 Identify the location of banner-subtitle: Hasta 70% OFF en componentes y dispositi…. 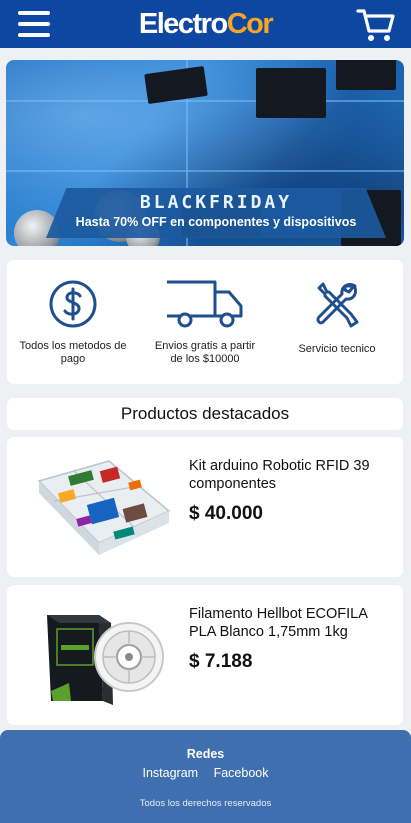
(216, 222).